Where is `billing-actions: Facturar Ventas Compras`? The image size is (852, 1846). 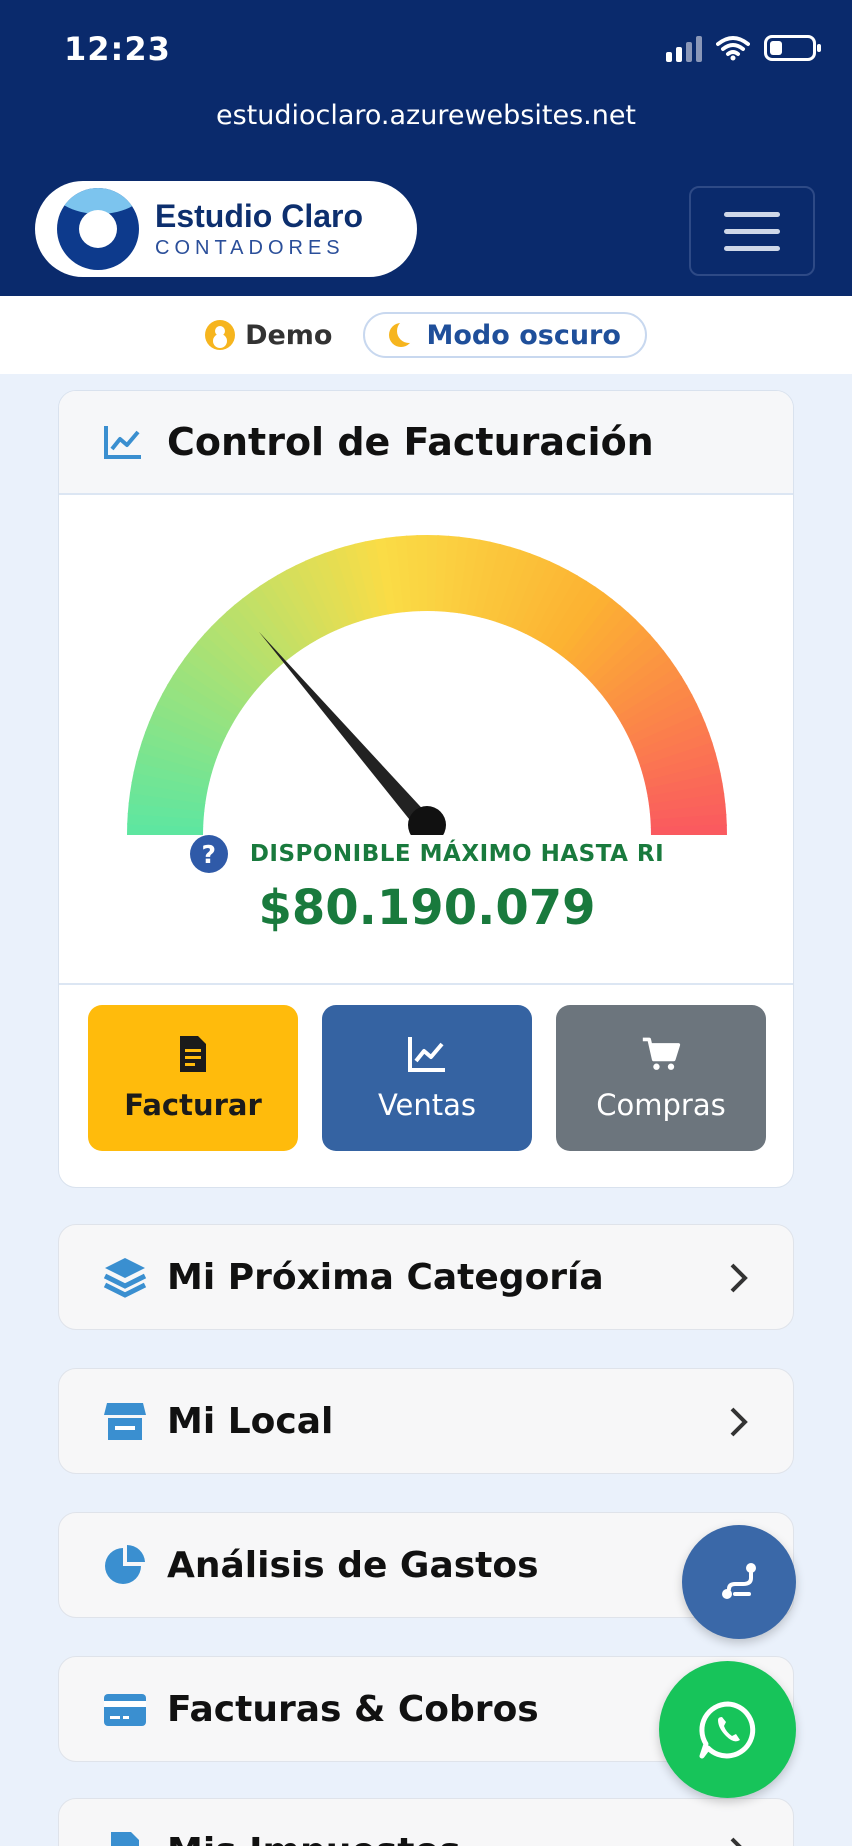 billing-actions: Facturar Ventas Compras is located at coordinates (426, 1086).